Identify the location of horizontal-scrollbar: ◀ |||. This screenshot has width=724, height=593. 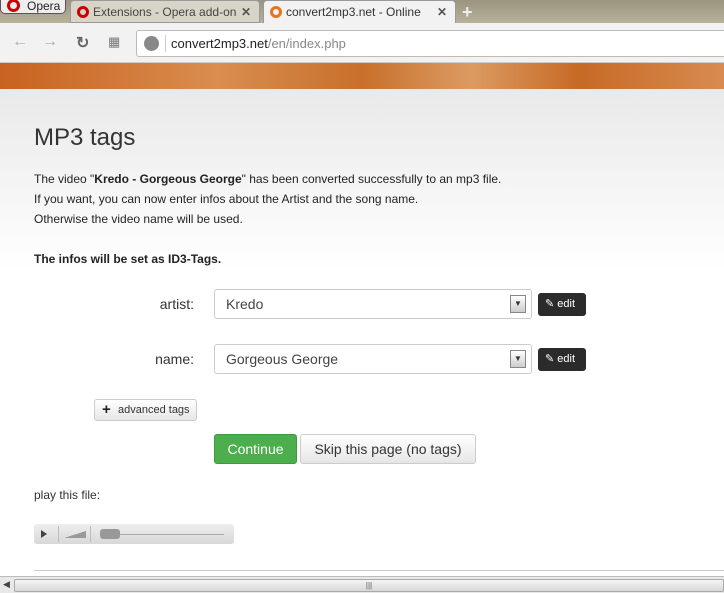
(362, 584).